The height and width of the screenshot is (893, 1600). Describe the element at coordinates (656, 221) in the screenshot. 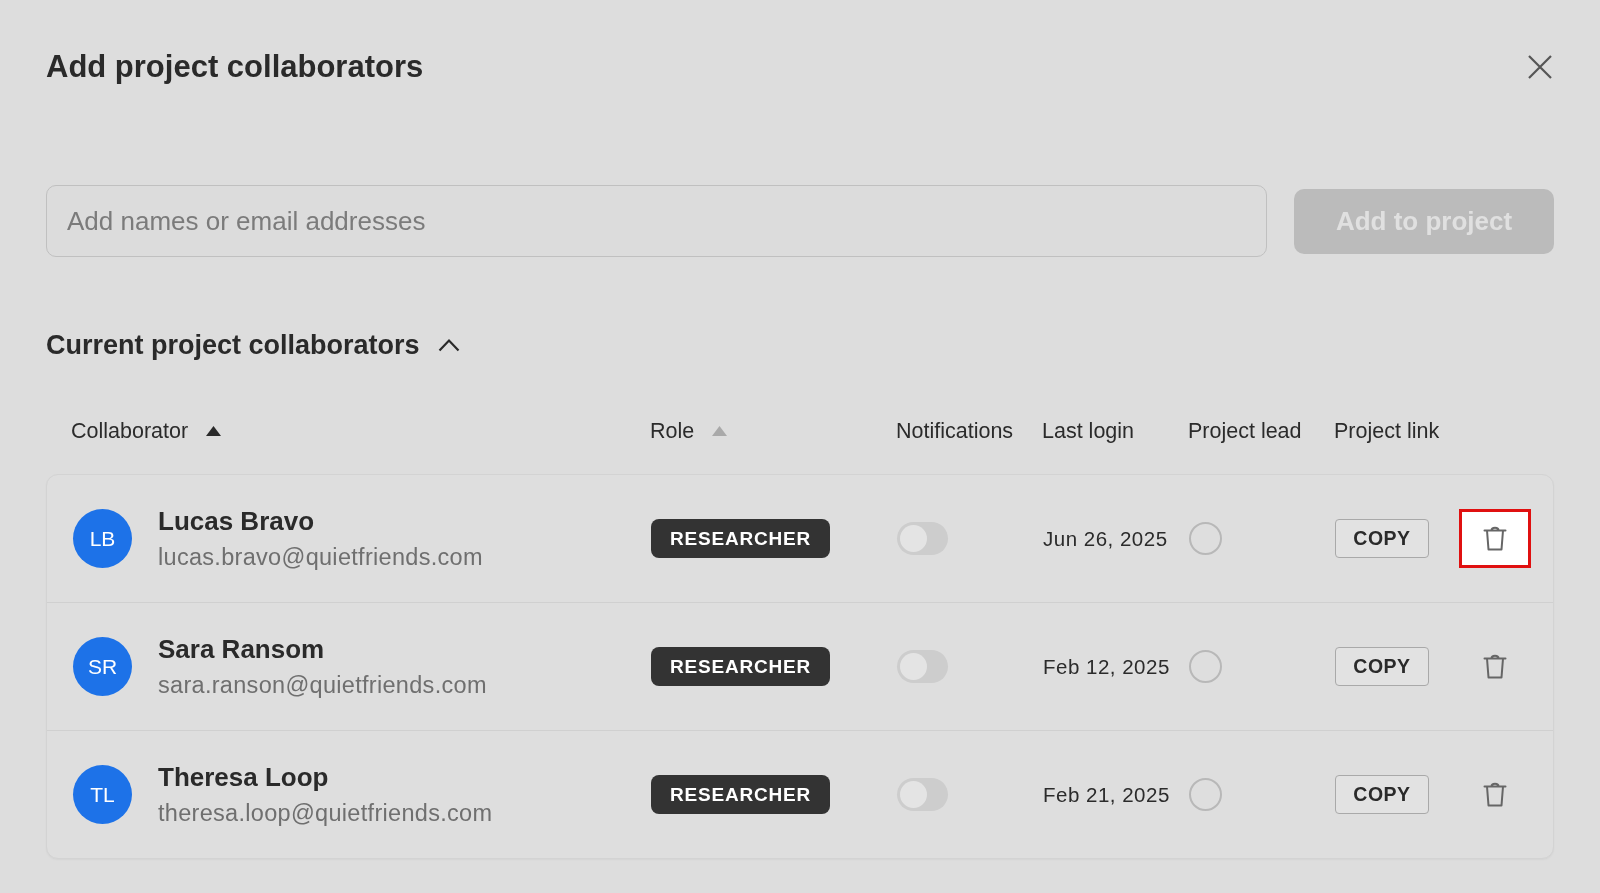

I see `invite-field: Add names or email addresses` at that location.